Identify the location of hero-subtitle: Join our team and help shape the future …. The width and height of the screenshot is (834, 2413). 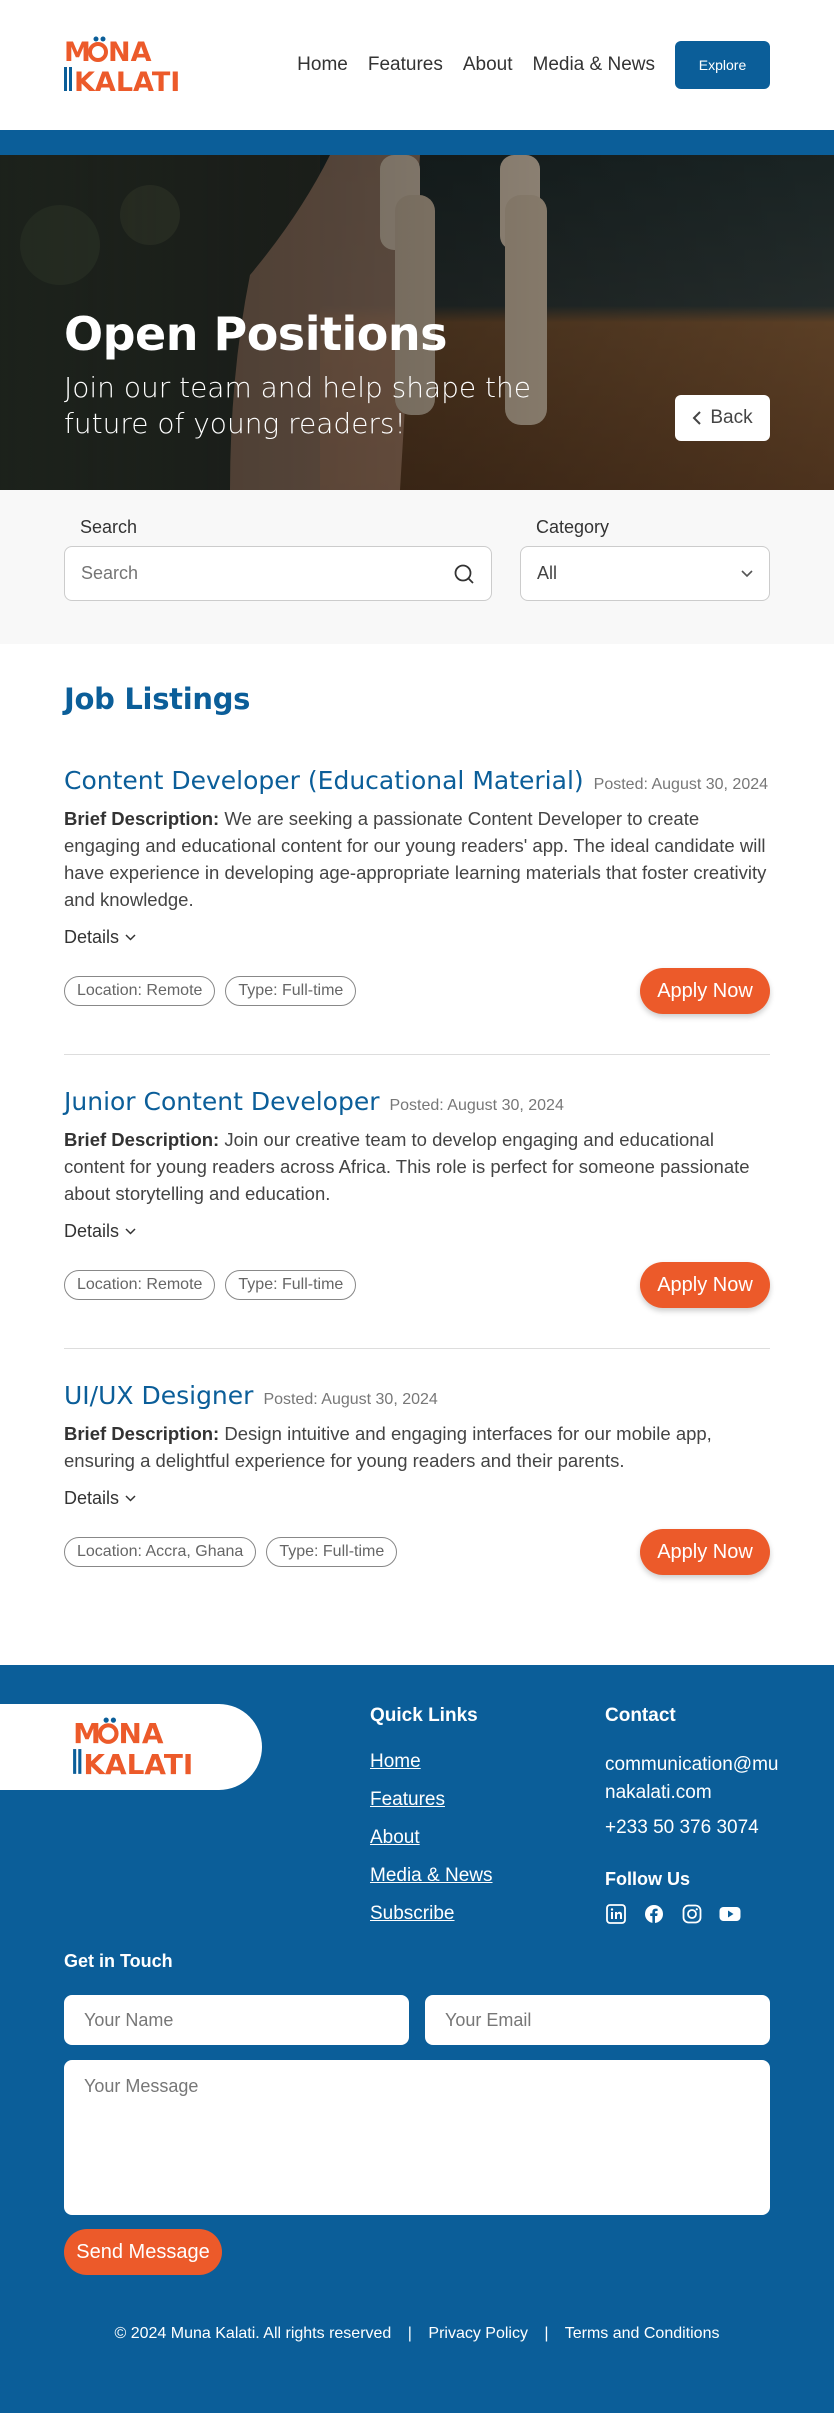
(297, 405).